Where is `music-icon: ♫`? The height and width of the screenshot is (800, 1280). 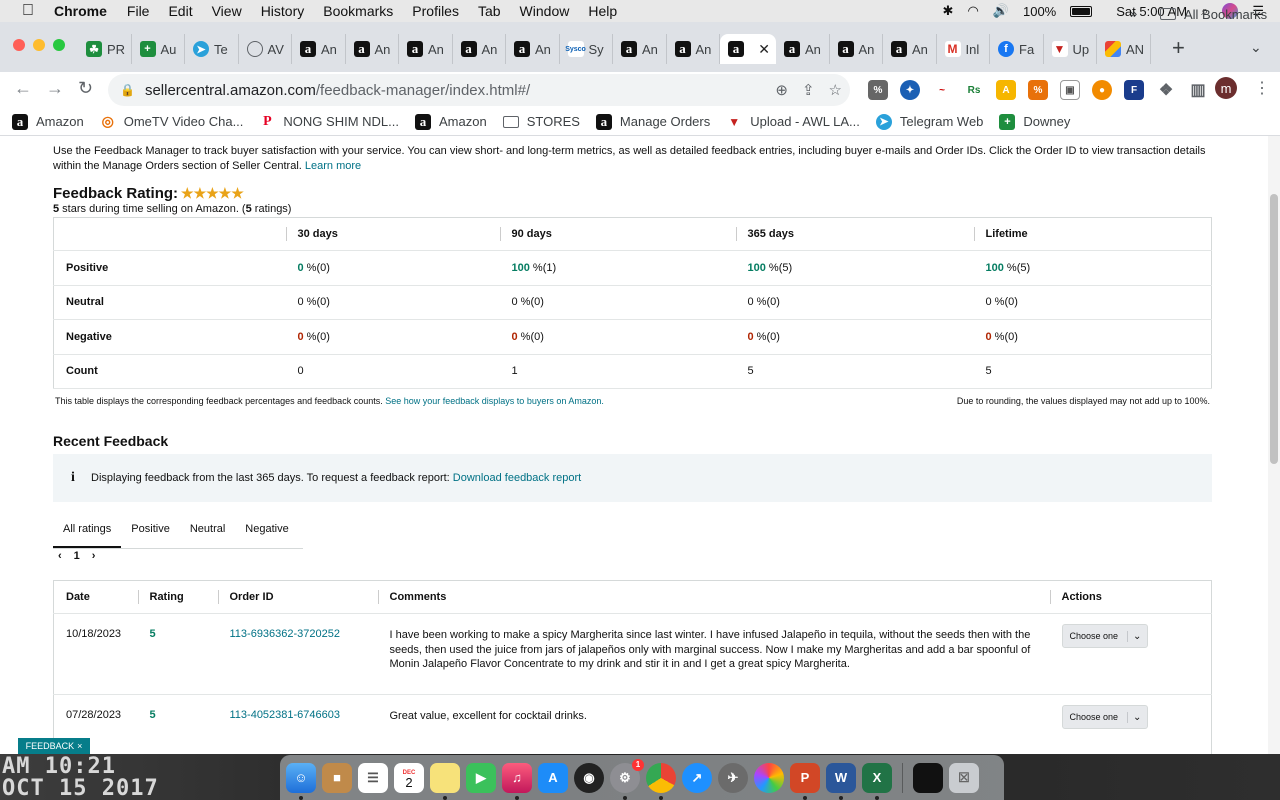
music-icon: ♫ is located at coordinates (517, 781).